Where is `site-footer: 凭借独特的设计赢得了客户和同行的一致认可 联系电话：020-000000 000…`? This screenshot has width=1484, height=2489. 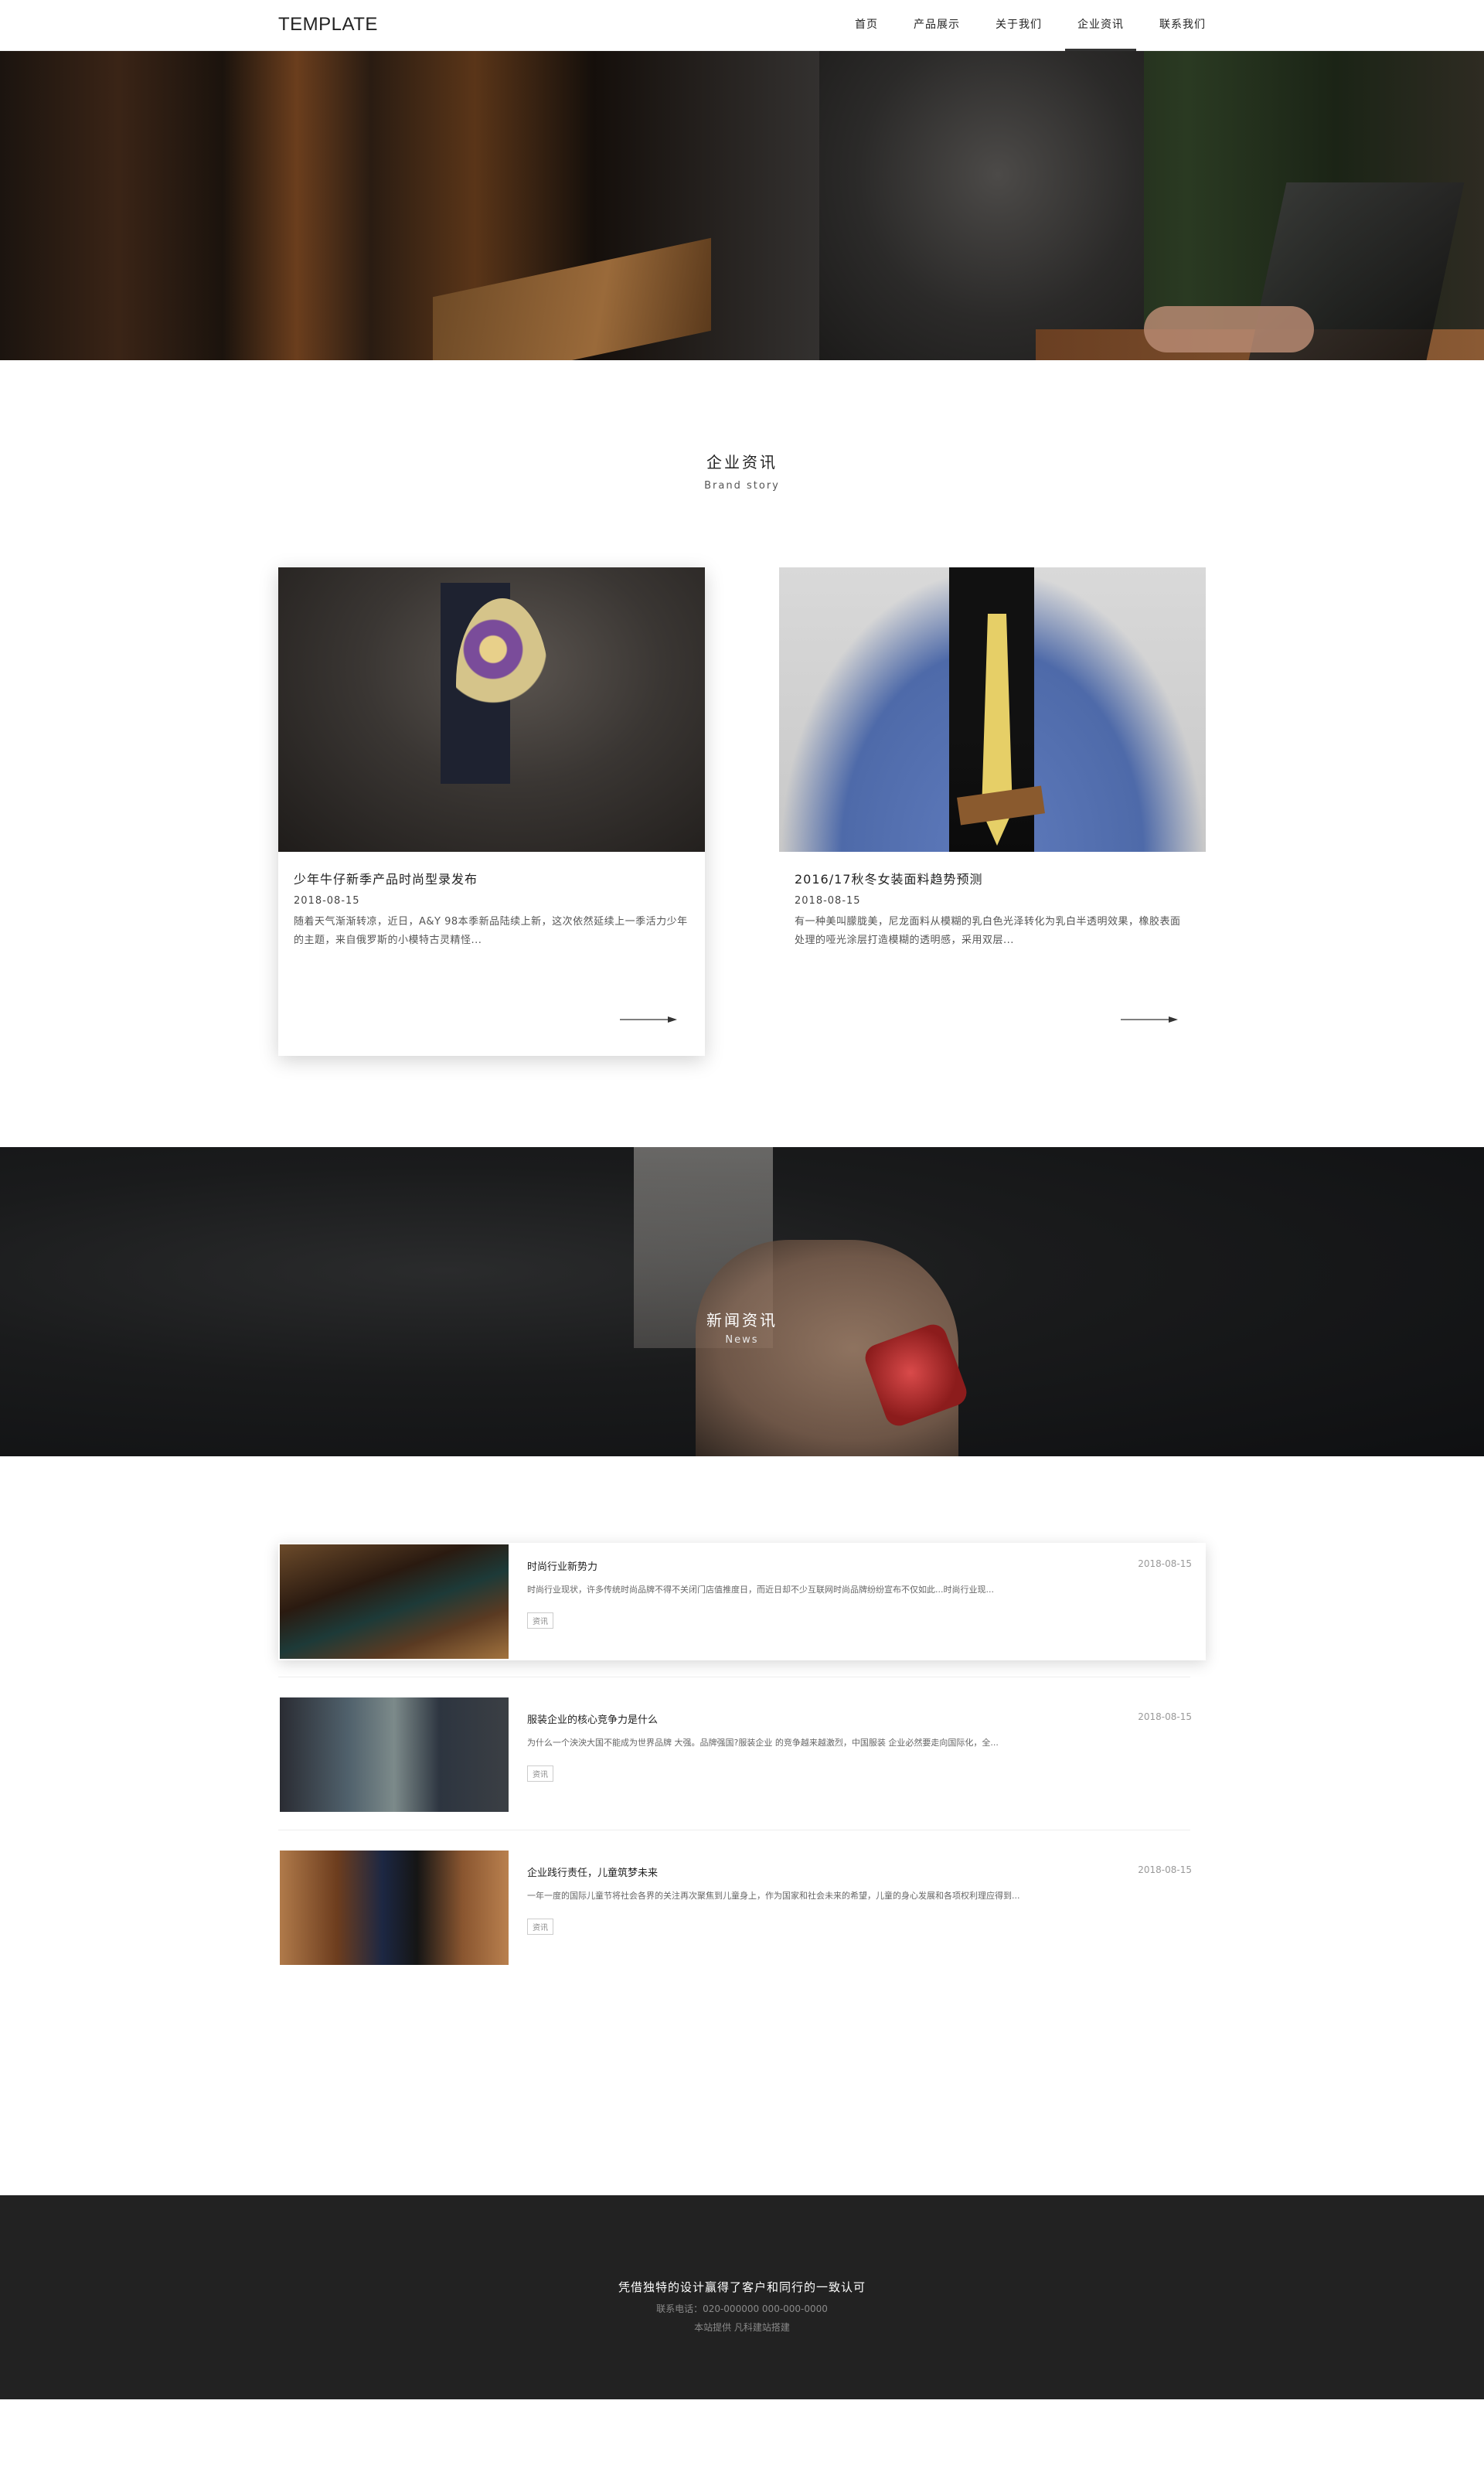
site-footer: 凭借独特的设计赢得了客户和同行的一致认可 联系电话：020-000000 000… is located at coordinates (742, 2297).